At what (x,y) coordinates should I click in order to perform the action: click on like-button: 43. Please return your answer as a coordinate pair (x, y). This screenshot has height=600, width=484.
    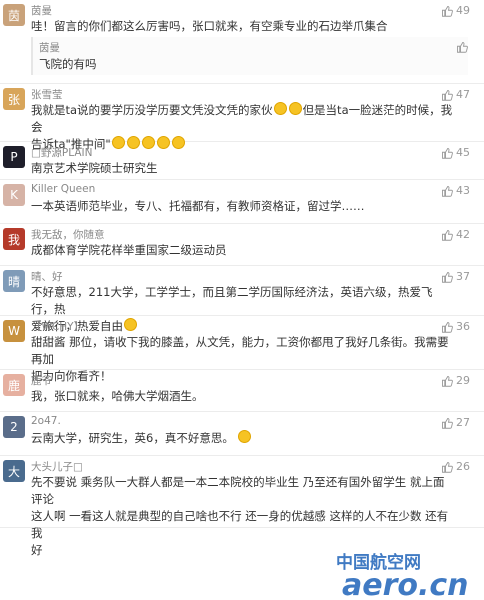
    Looking at the image, I should click on (455, 190).